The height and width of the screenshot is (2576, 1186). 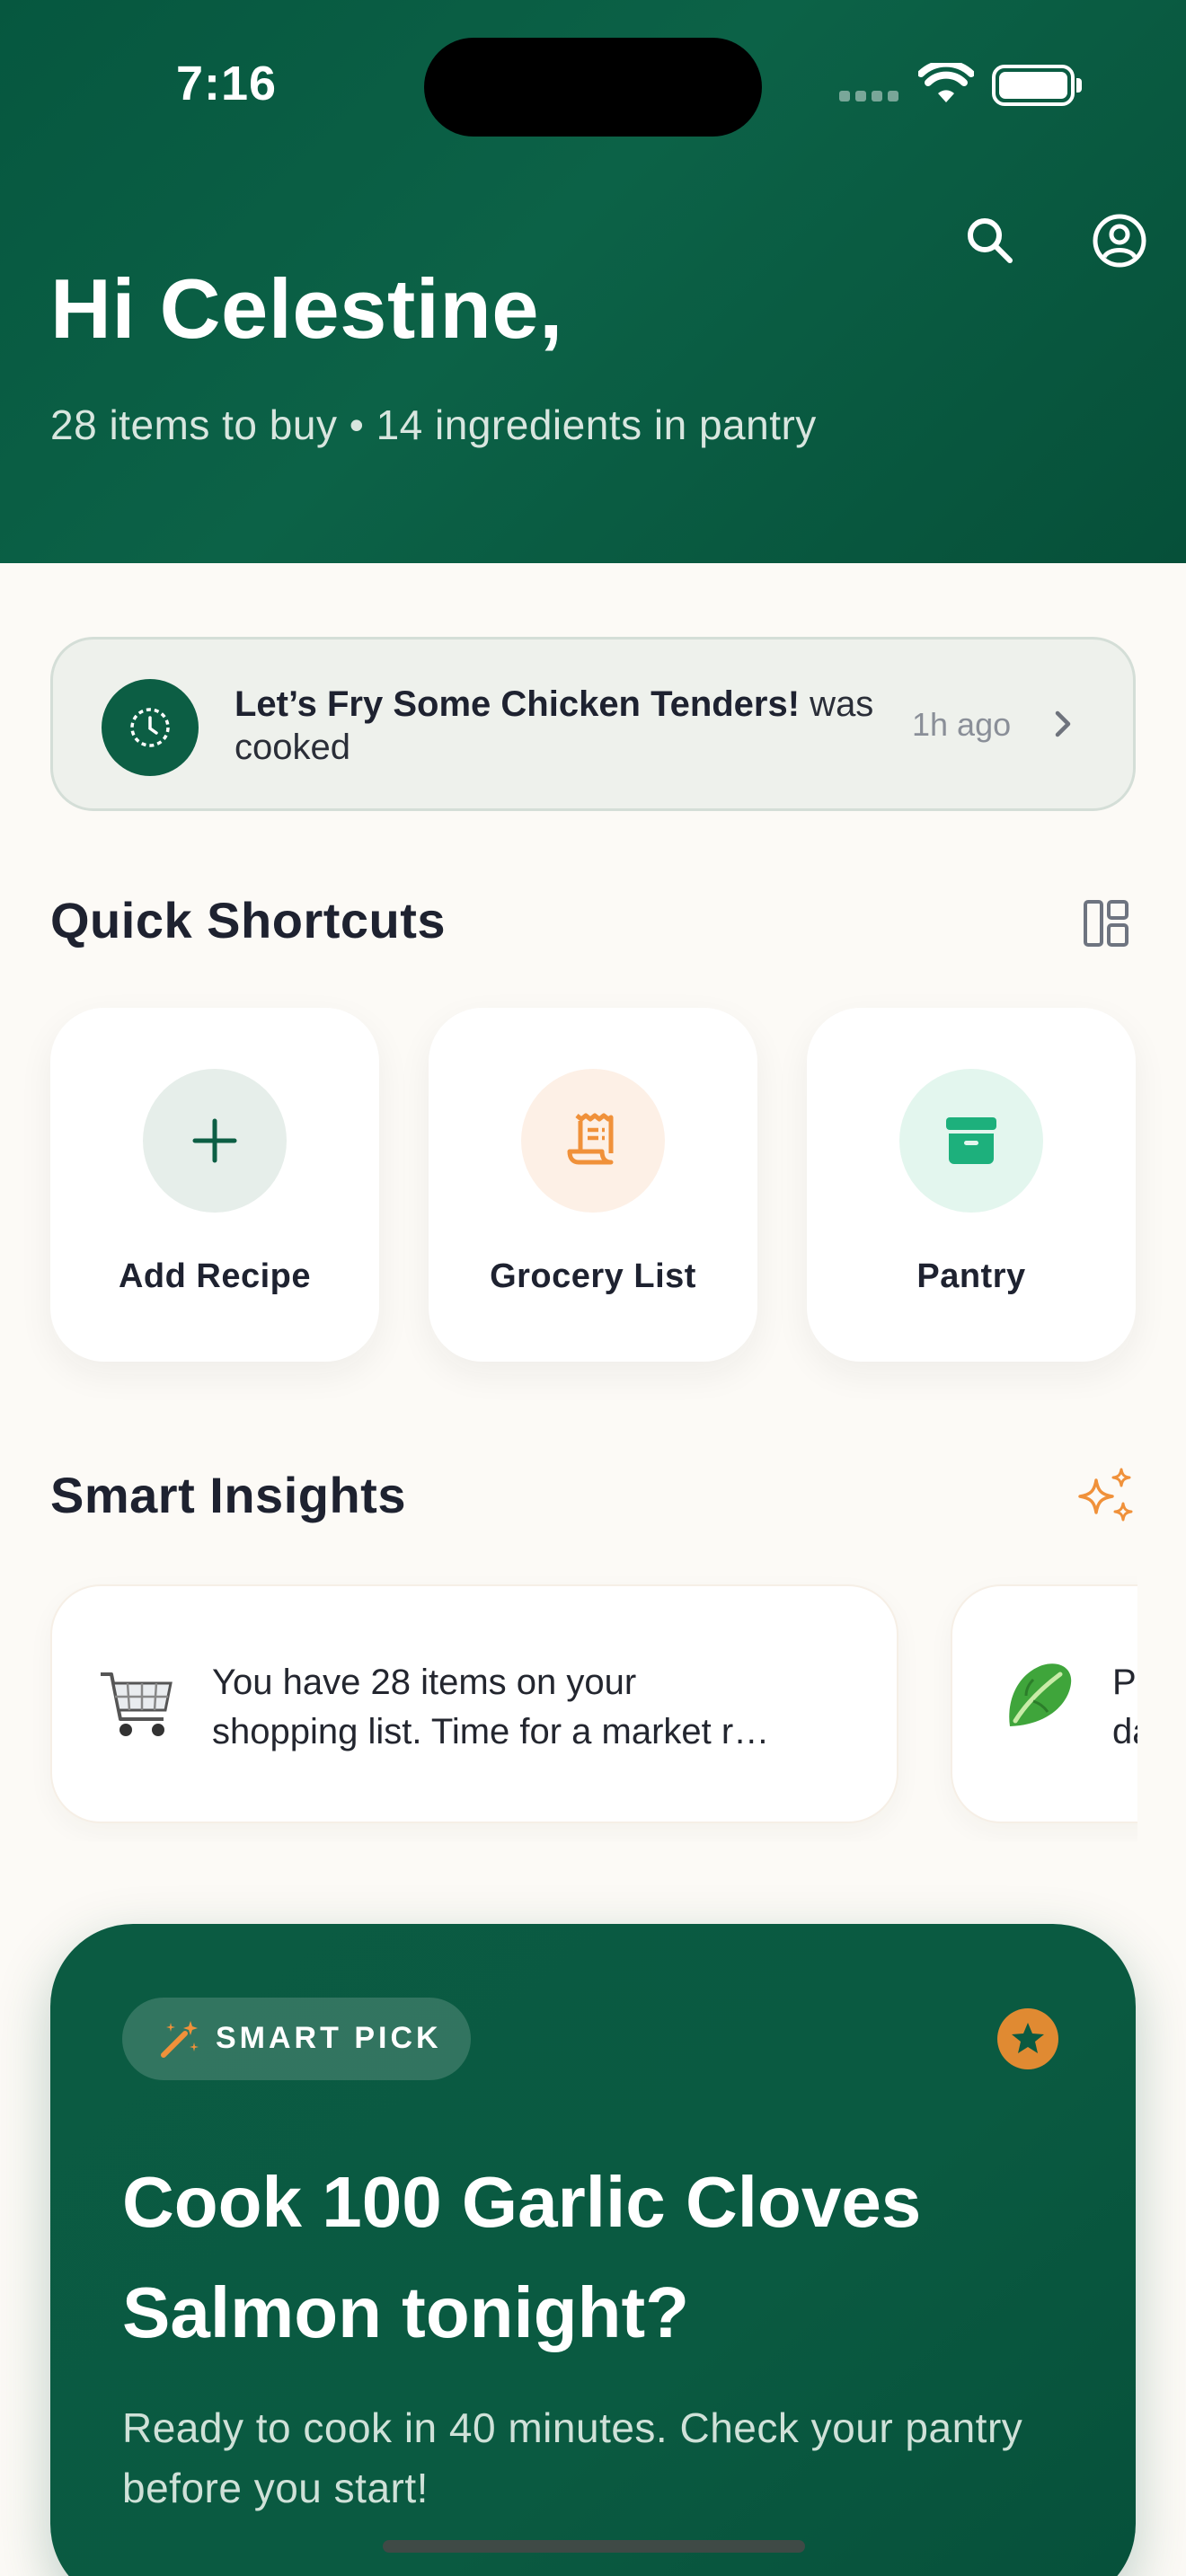 What do you see at coordinates (518, 704) in the screenshot?
I see `recipe-name: Let’s Fry Some Chicken Tenders!` at bounding box center [518, 704].